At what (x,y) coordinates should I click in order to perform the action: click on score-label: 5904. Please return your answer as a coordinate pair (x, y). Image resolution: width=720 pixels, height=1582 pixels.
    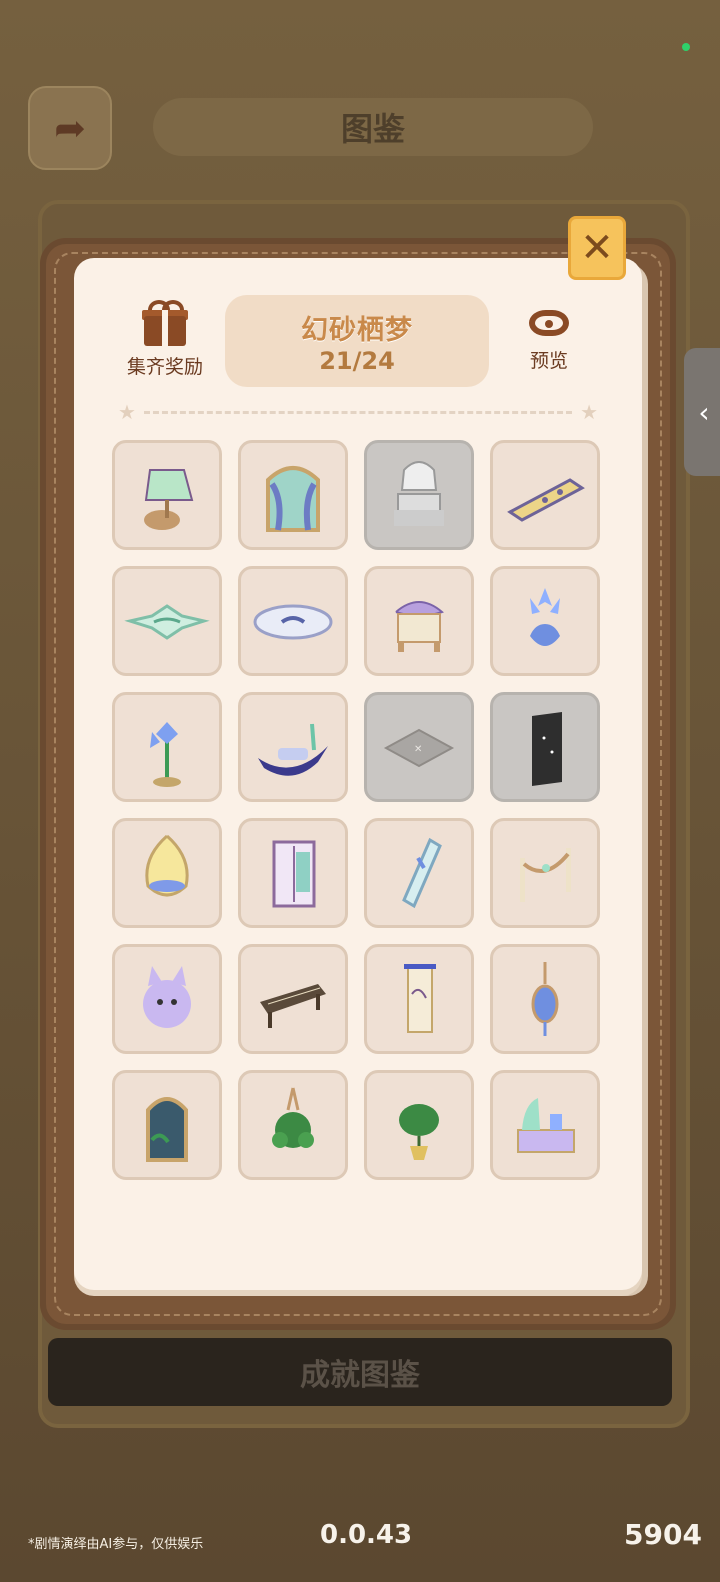
    Looking at the image, I should click on (663, 1534).